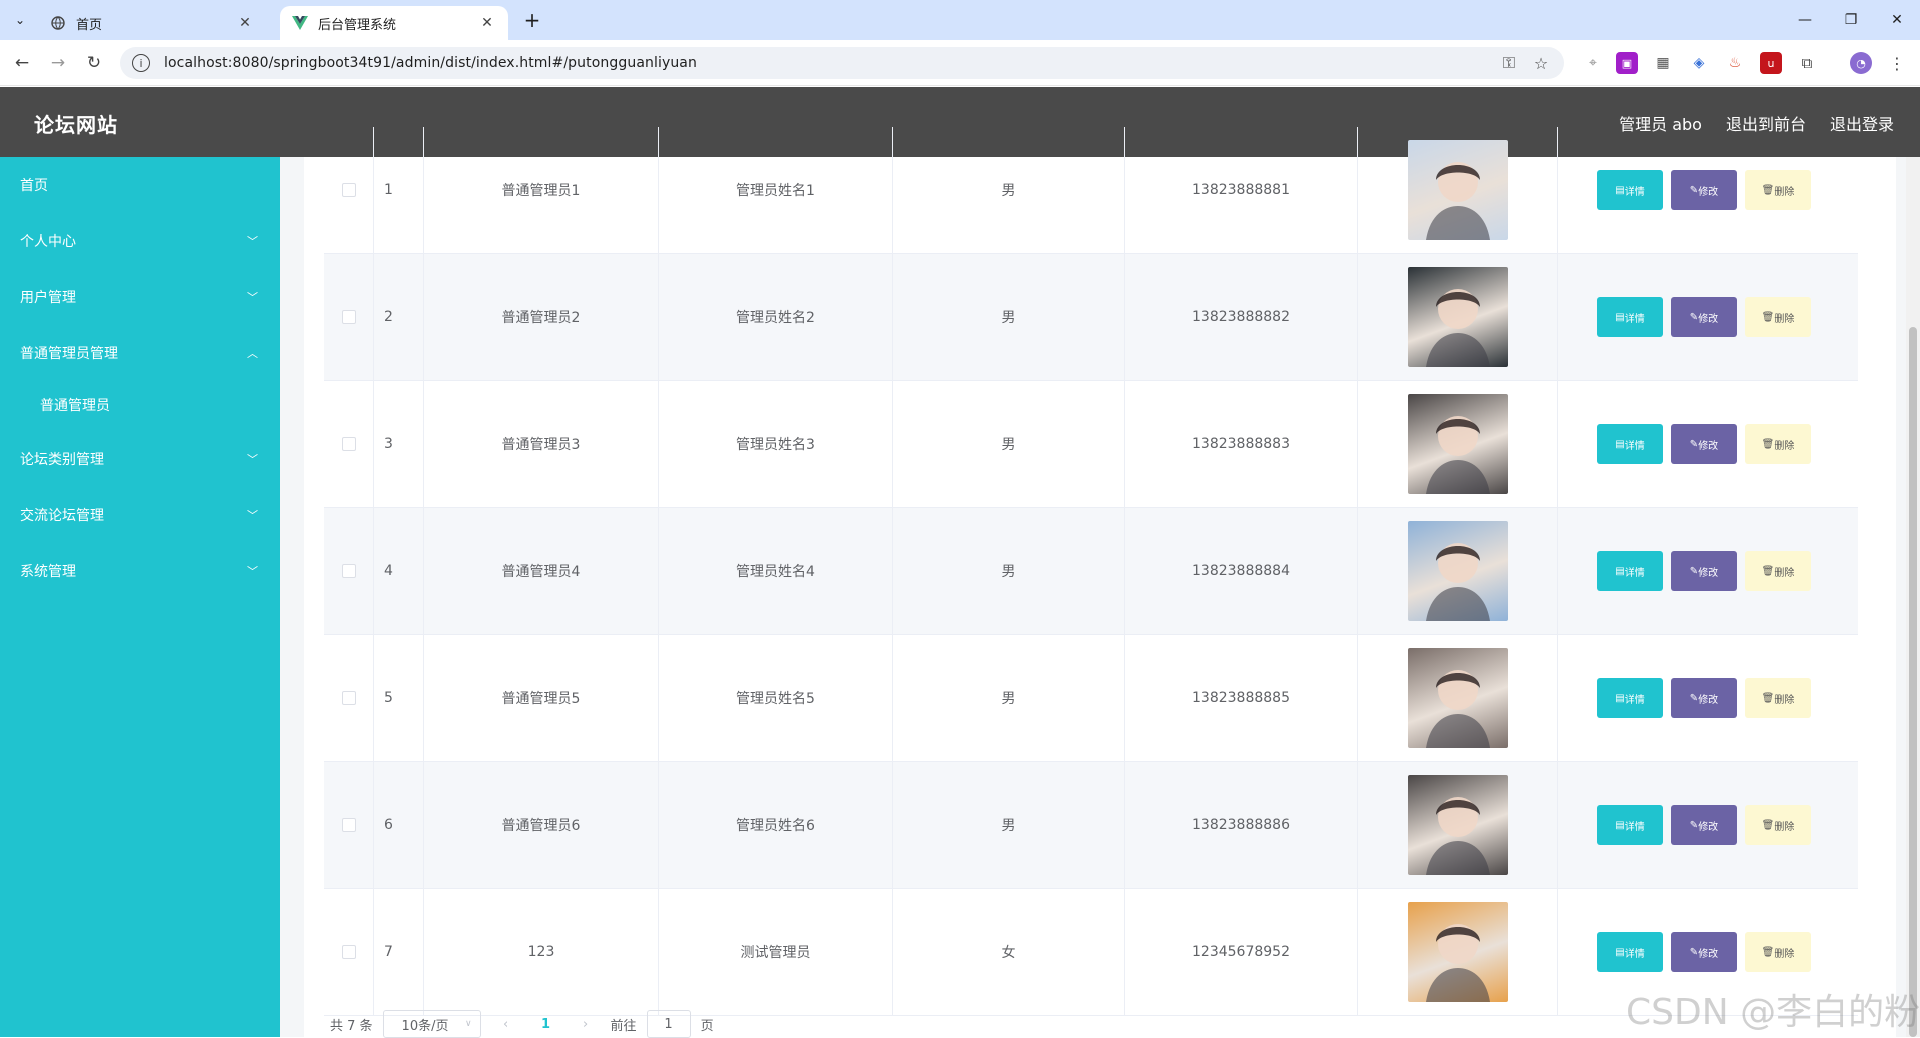 Image resolution: width=1920 pixels, height=1038 pixels. I want to click on browser-tab-admin: 后台管理系统 ✕, so click(394, 23).